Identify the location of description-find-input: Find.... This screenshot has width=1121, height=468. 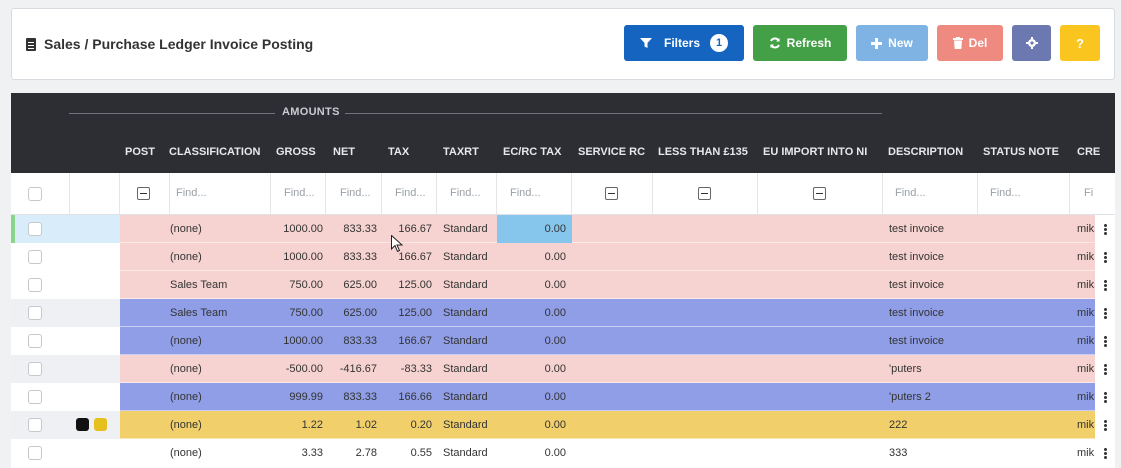
(910, 193).